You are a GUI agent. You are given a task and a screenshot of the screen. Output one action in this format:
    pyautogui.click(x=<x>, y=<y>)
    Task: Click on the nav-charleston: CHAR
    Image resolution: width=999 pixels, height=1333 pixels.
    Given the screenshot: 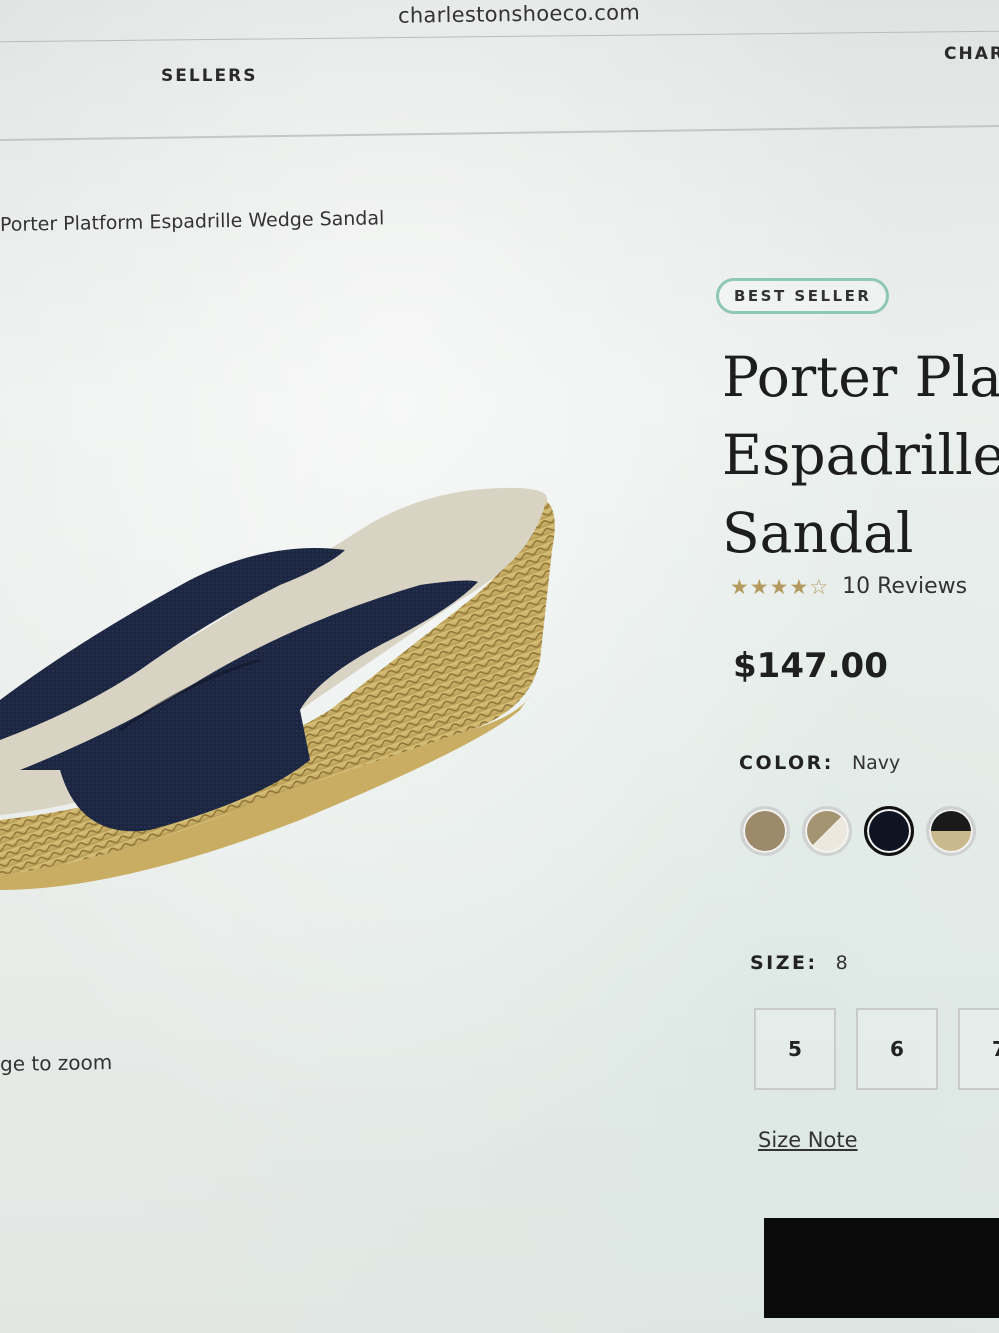 What is the action you would take?
    pyautogui.click(x=971, y=54)
    